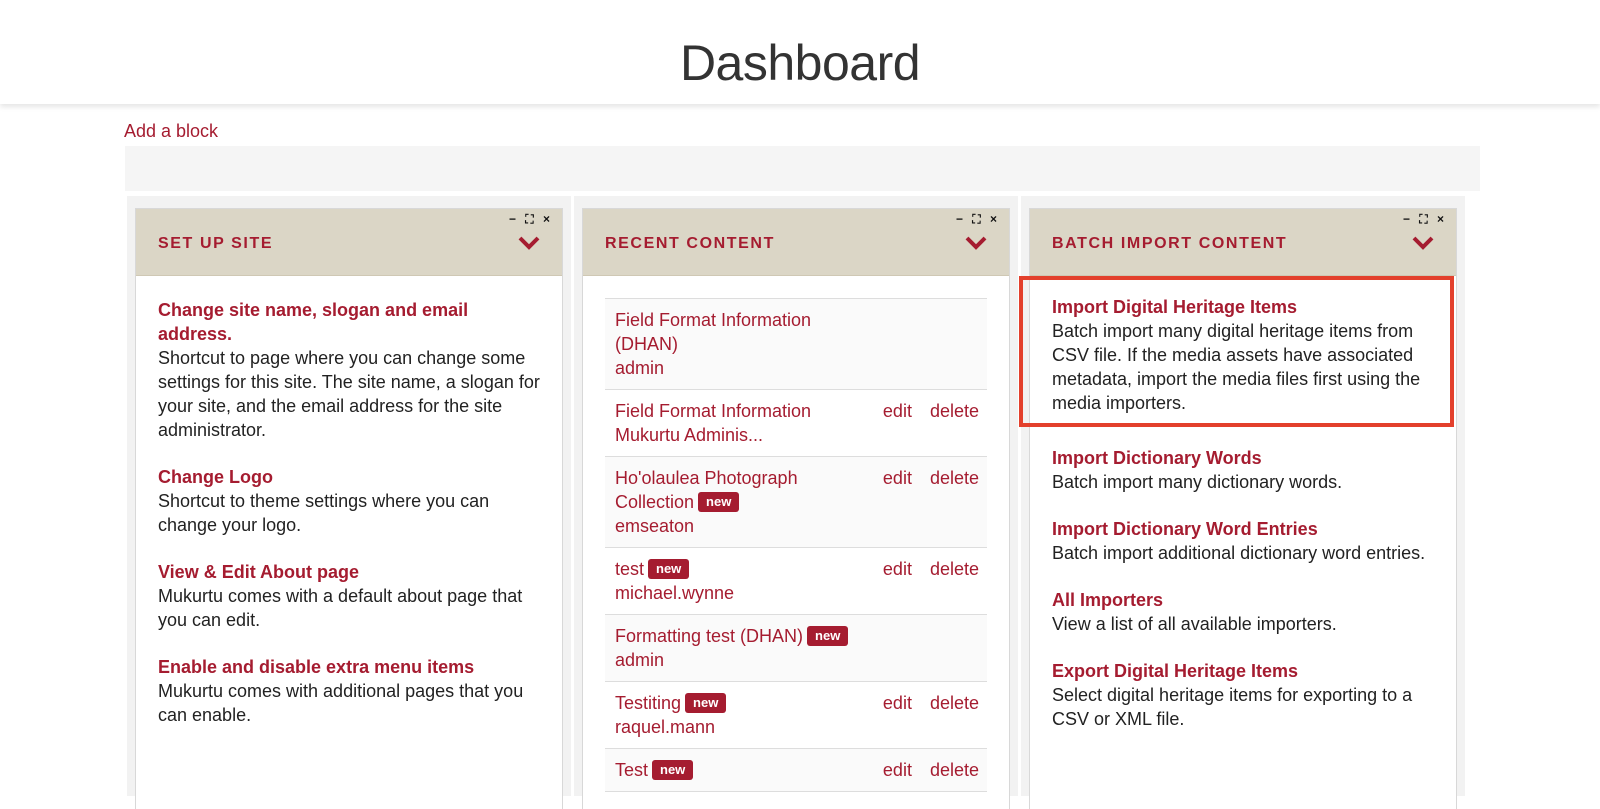  I want to click on content-title-wrap: test new, so click(735, 569).